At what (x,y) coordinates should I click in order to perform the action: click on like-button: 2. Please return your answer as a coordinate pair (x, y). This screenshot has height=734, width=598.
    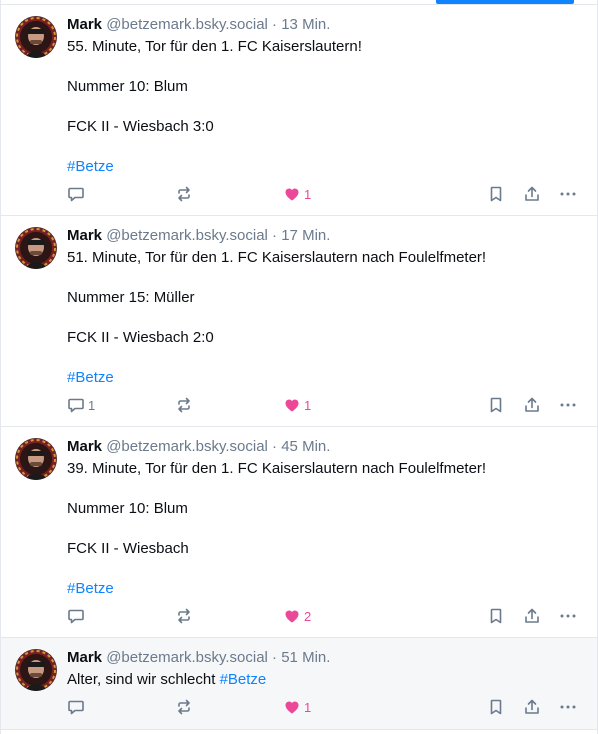
    Looking at the image, I should click on (297, 616).